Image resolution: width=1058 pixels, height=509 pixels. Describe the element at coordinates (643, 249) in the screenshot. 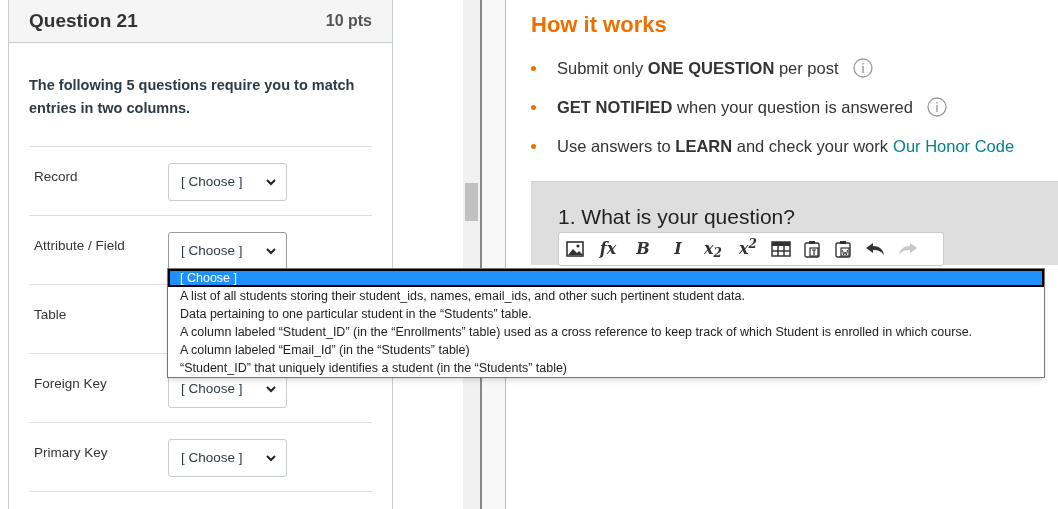

I see `format-button: B` at that location.